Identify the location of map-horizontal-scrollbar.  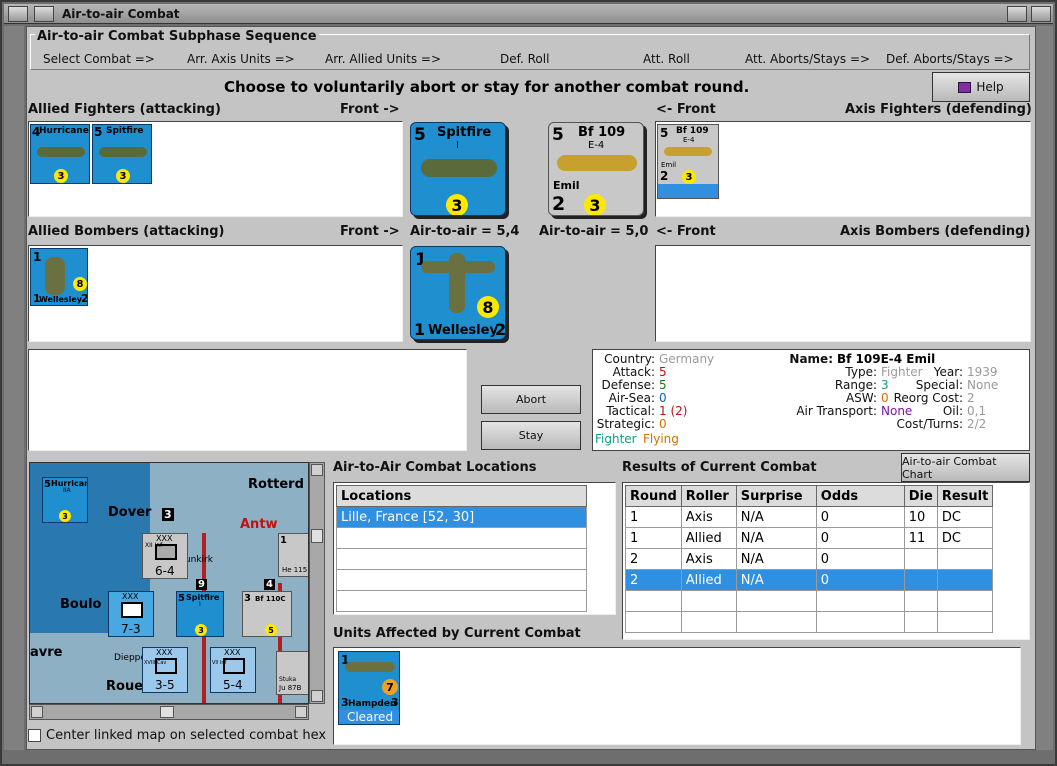
(169, 712).